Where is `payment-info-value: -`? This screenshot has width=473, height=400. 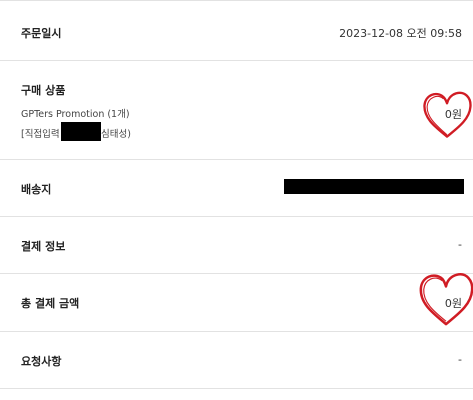 payment-info-value: - is located at coordinates (460, 244).